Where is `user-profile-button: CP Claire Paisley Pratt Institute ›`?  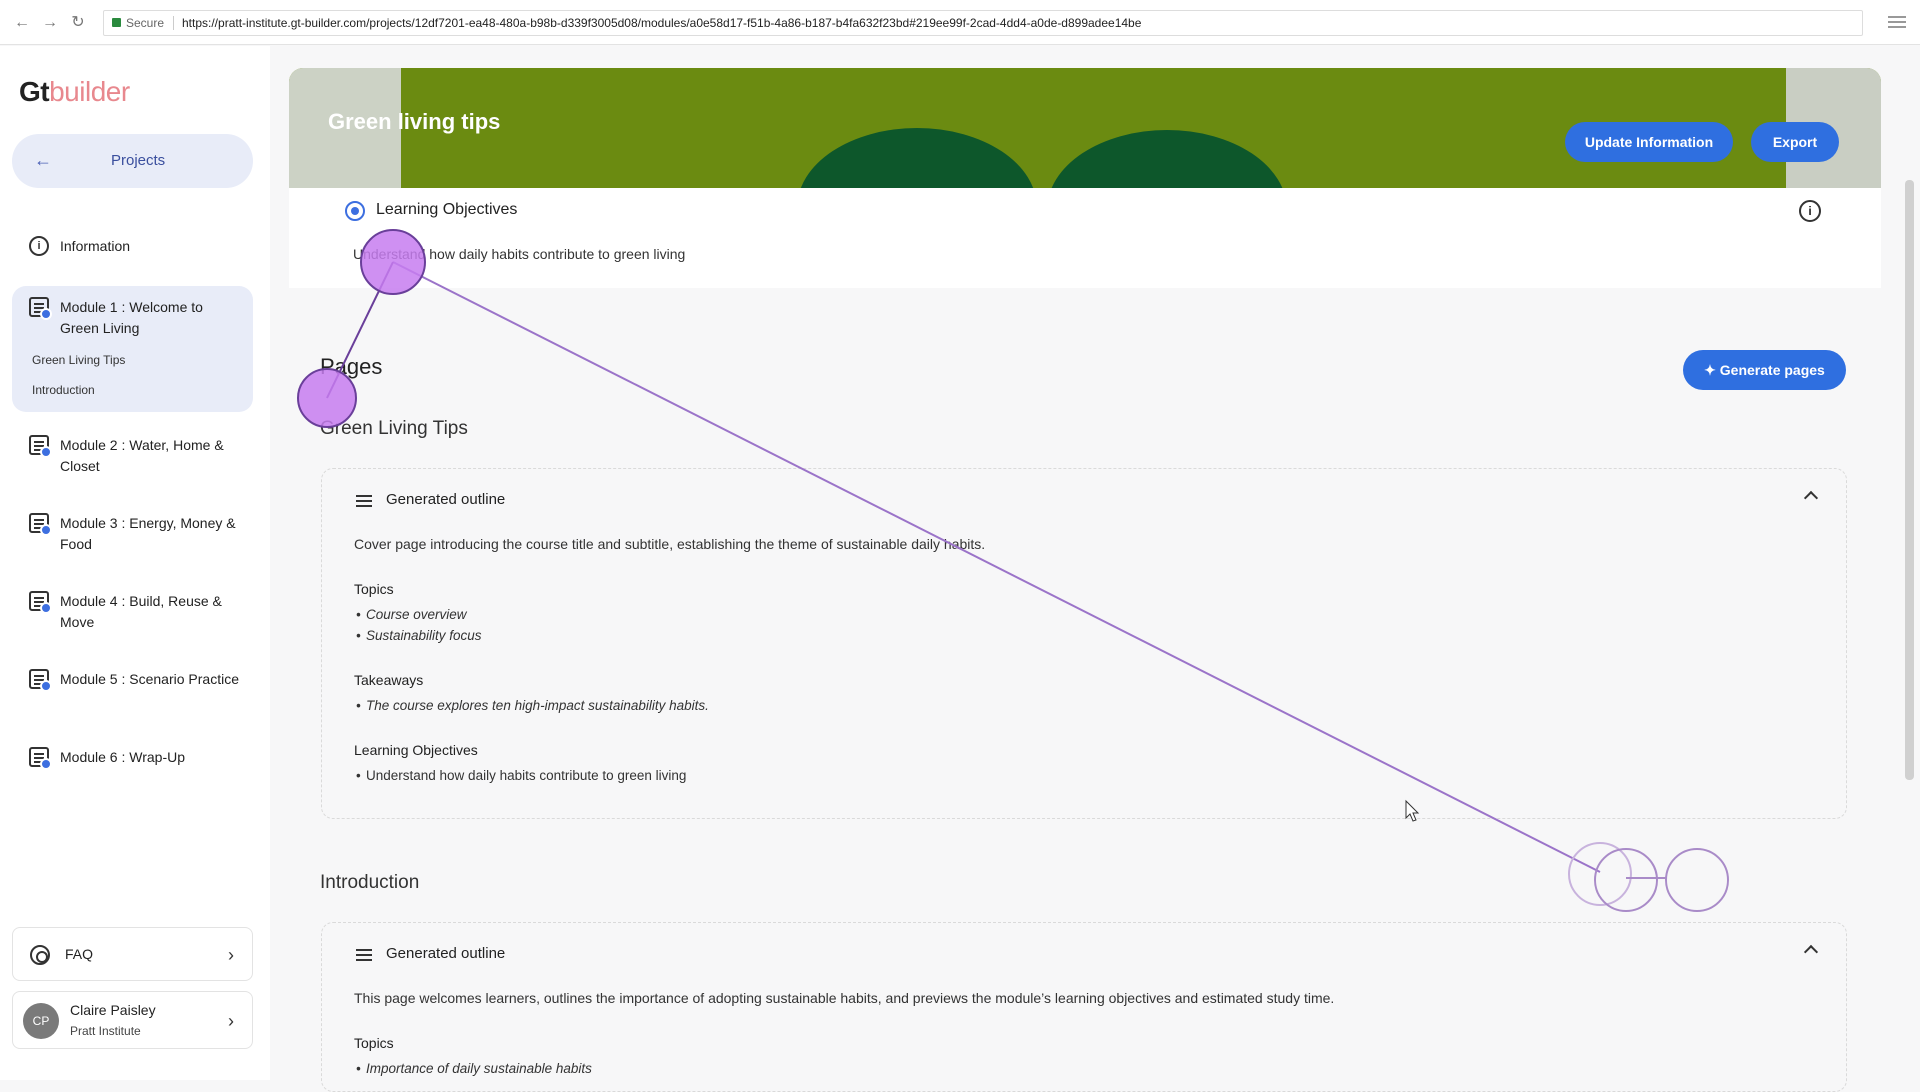 user-profile-button: CP Claire Paisley Pratt Institute › is located at coordinates (132, 1020).